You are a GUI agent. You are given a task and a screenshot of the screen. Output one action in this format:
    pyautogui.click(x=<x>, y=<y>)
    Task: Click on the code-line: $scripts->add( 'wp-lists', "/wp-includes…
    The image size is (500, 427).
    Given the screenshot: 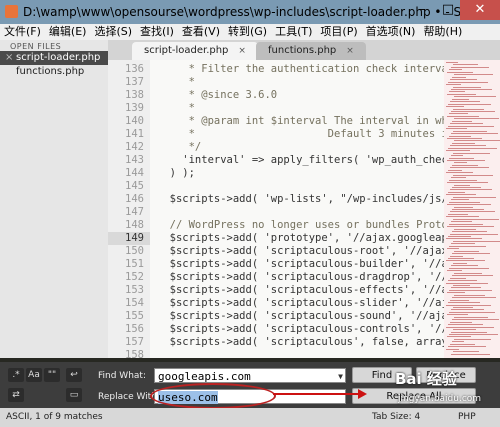 What is the action you would take?
    pyautogui.click(x=309, y=199)
    